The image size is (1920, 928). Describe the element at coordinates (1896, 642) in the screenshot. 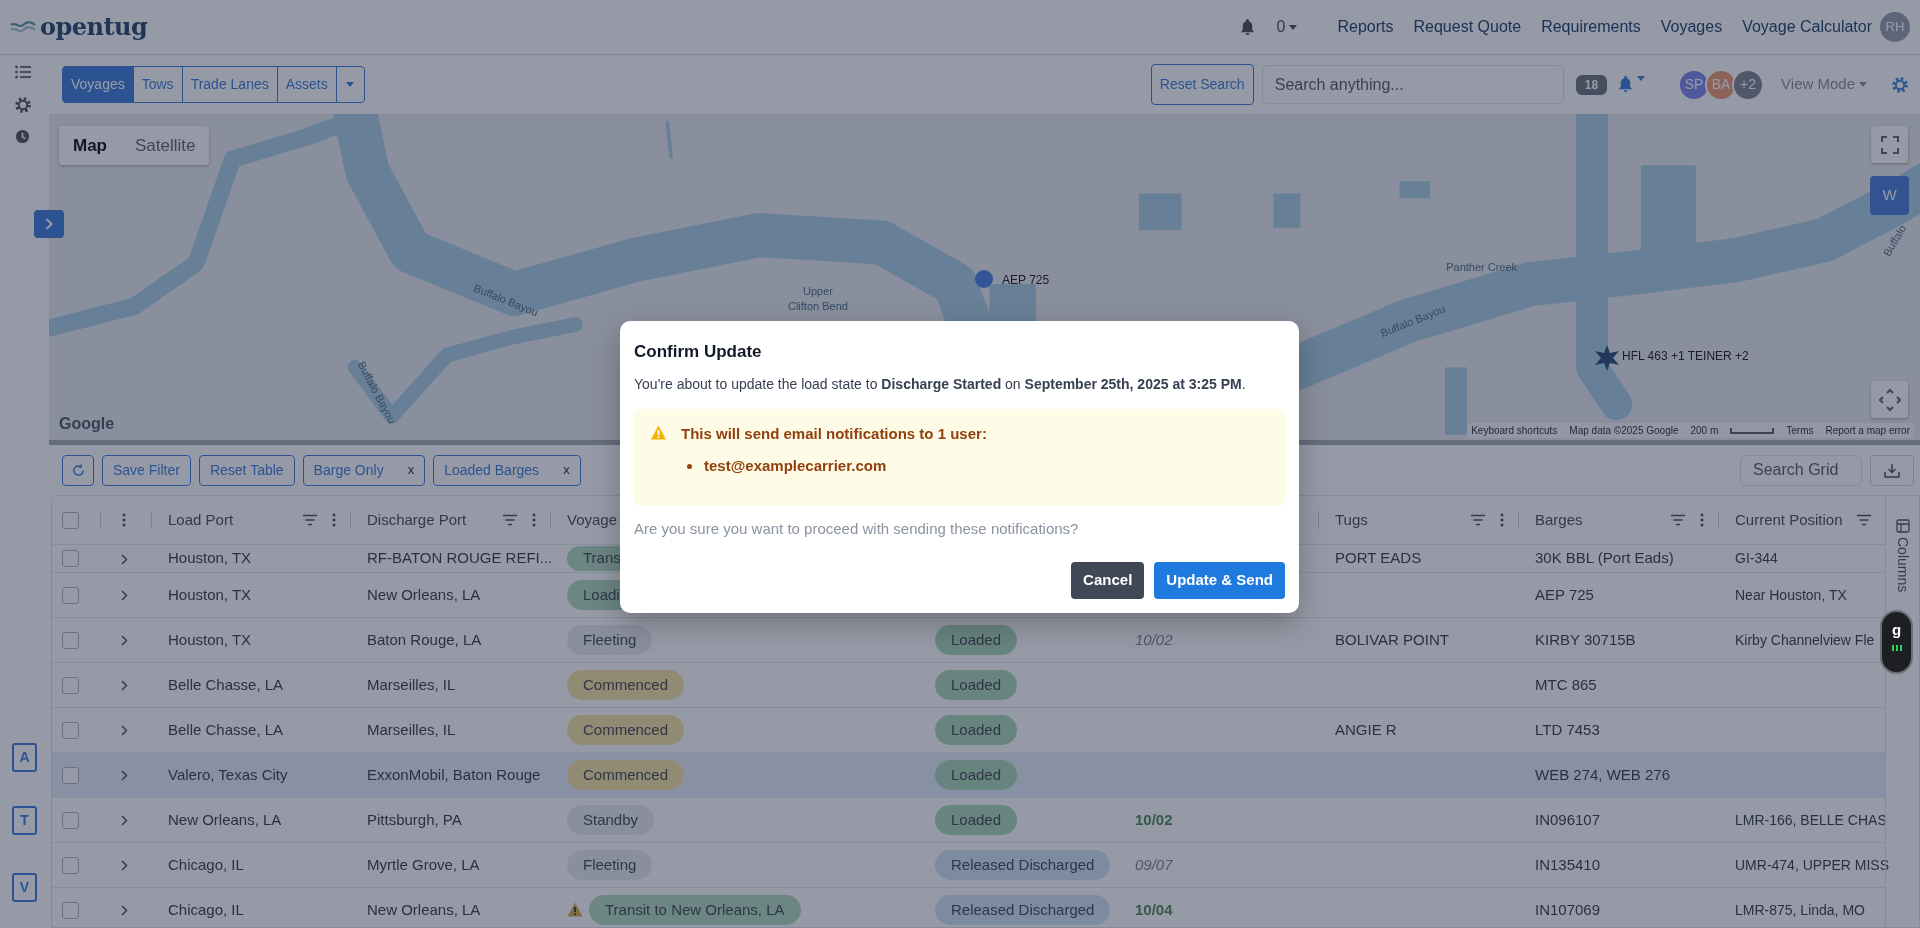

I see `floating-widget: g` at that location.